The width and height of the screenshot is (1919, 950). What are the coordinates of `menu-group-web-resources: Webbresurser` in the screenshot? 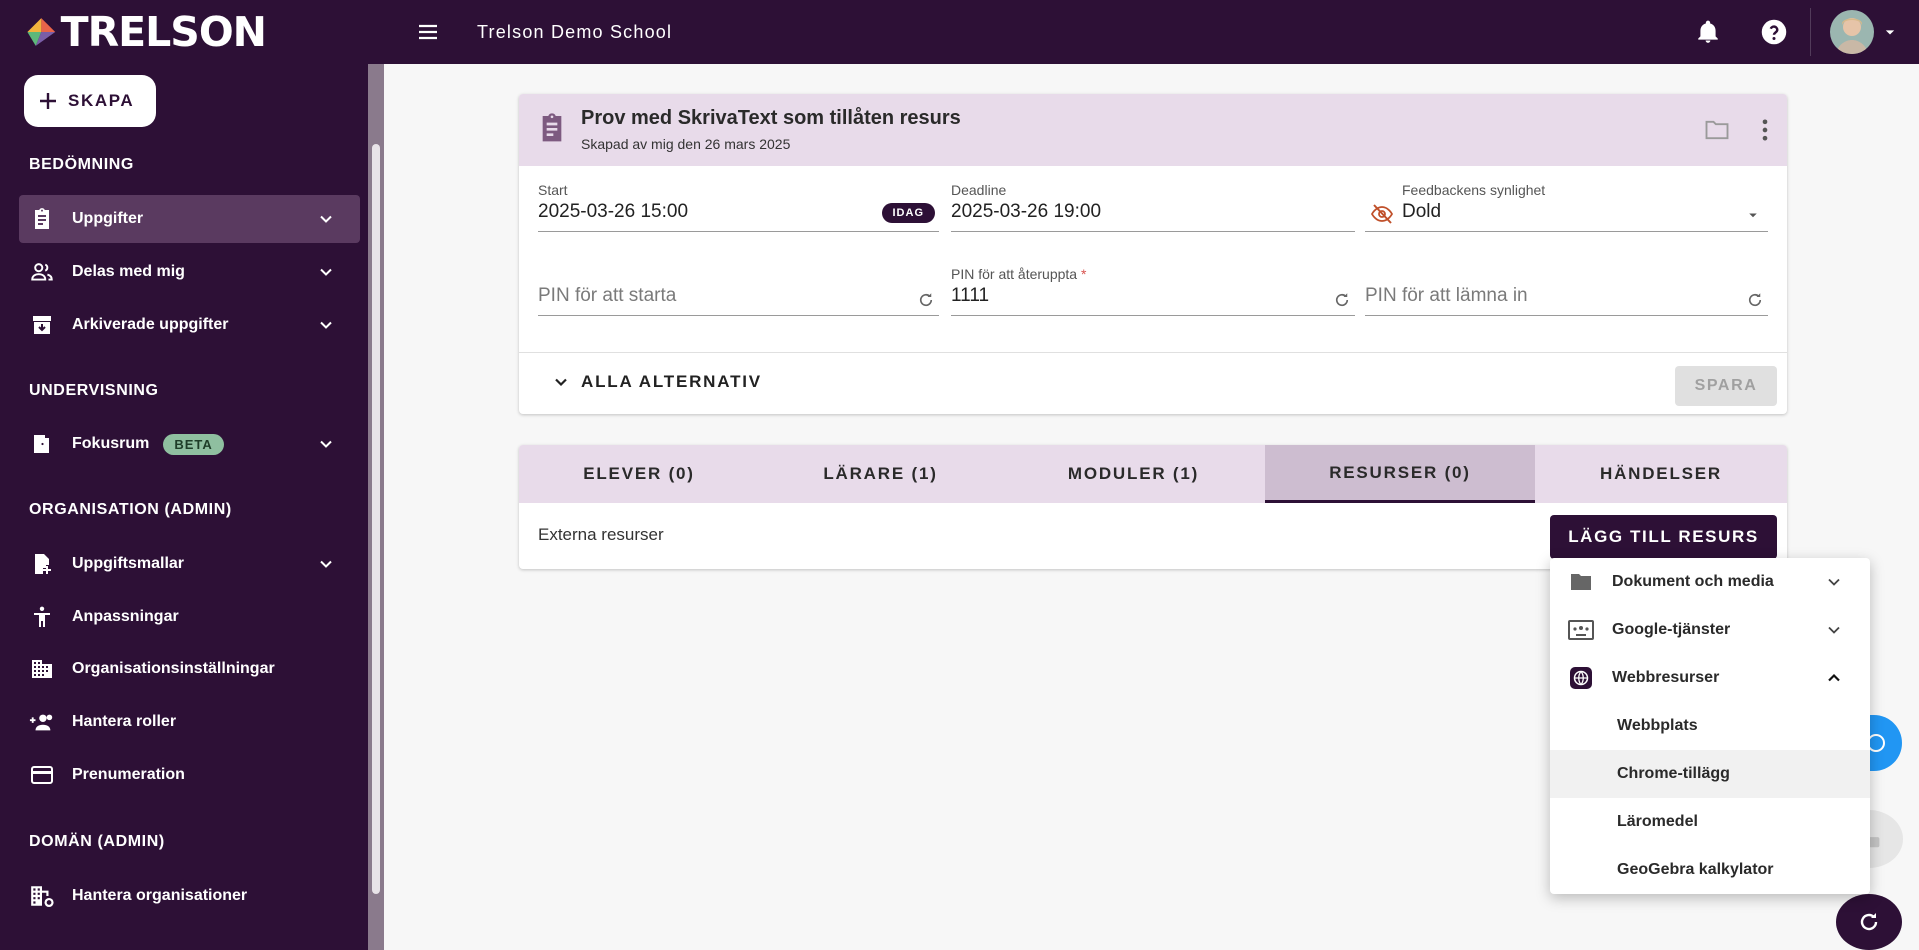 It's located at (1710, 678).